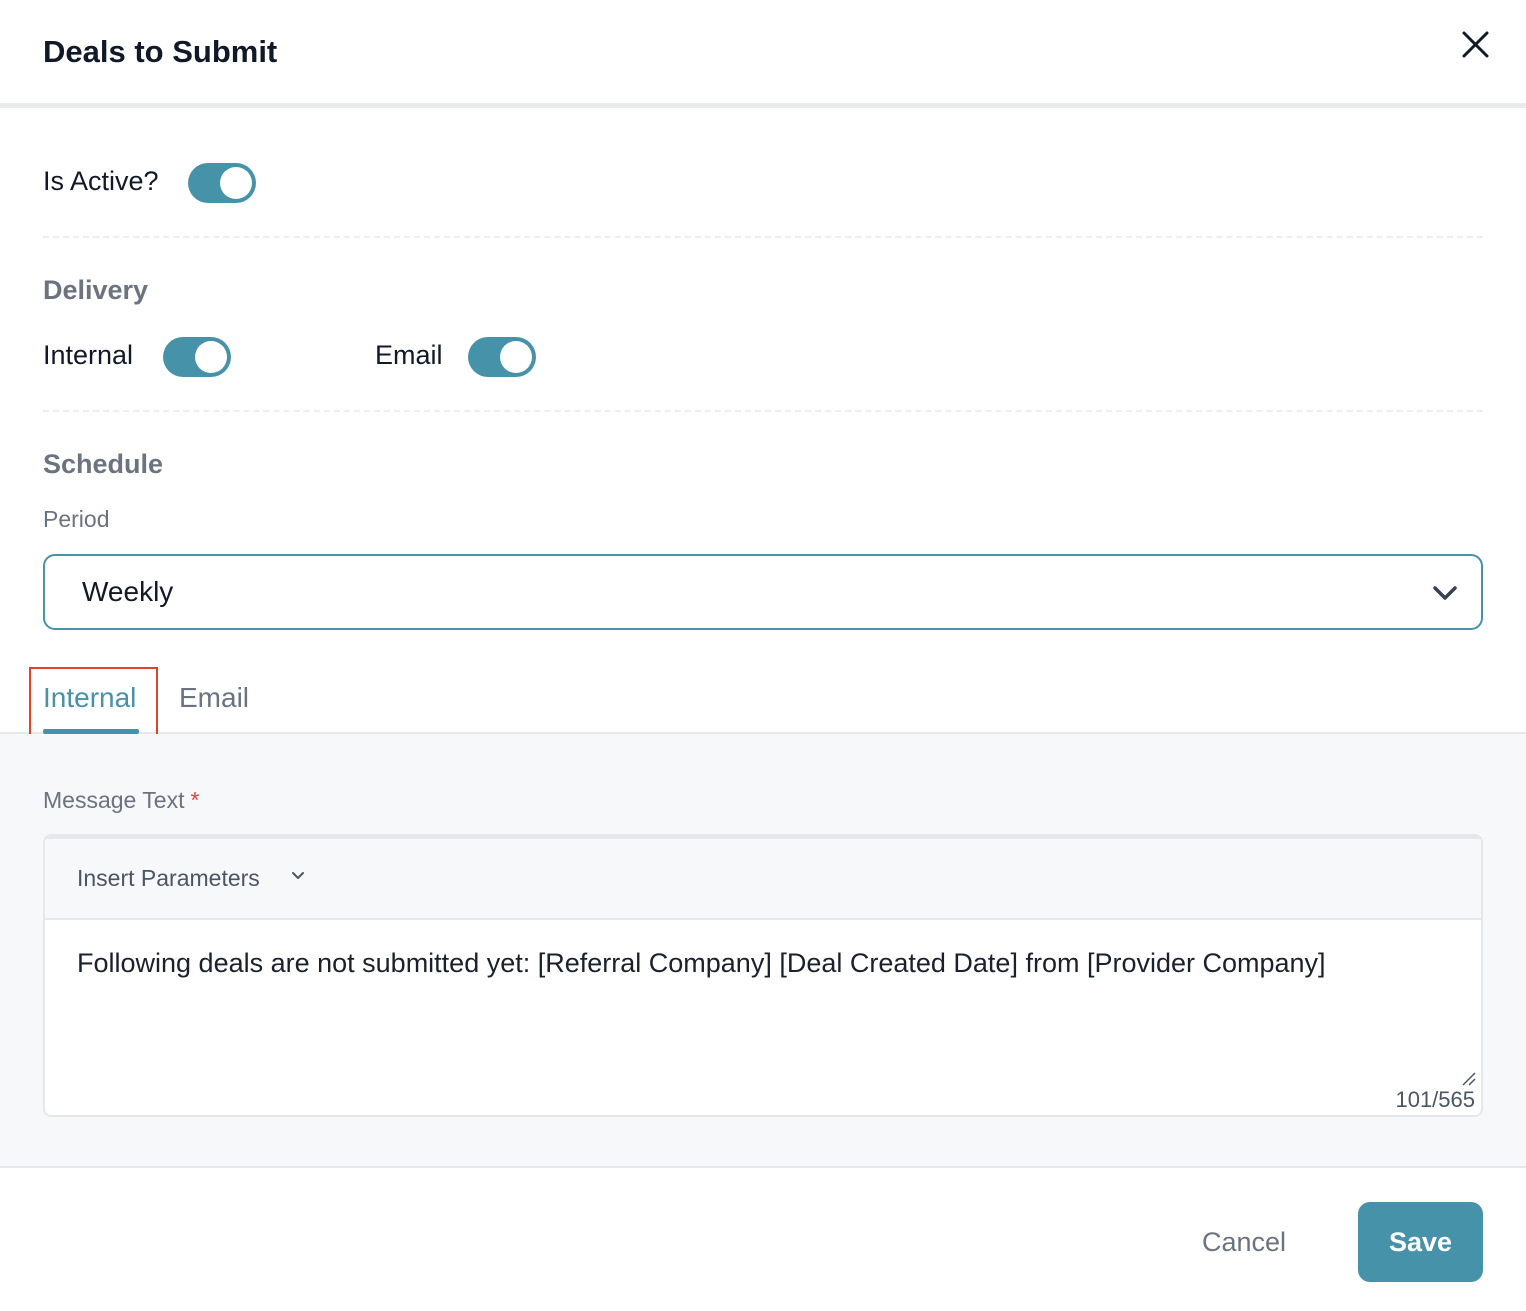  I want to click on close-icon, so click(1475, 44).